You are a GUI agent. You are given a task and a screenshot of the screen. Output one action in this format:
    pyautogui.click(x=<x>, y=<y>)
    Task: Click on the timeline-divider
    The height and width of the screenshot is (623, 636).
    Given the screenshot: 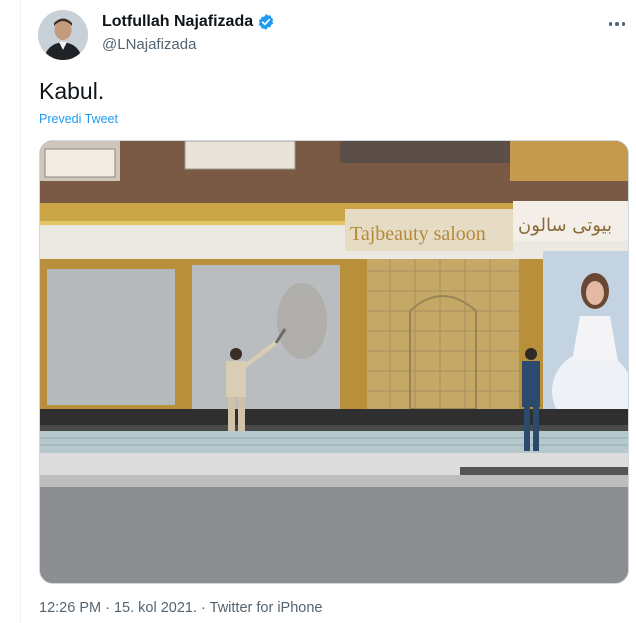 What is the action you would take?
    pyautogui.click(x=20, y=311)
    